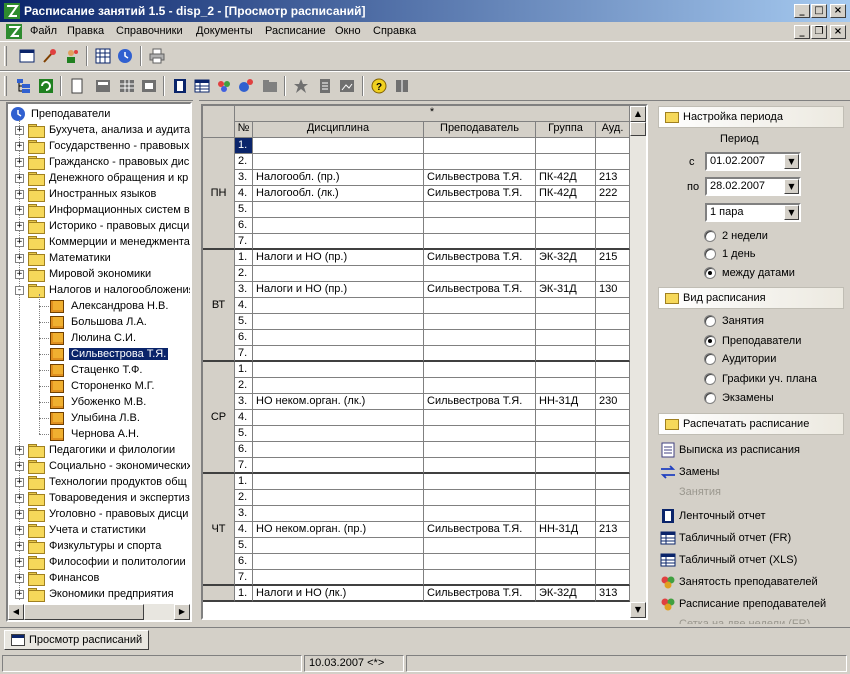 The image size is (850, 674). Describe the element at coordinates (102, 242) in the screenshot. I see `tree-item: + Коммерции и менеджмента` at that location.